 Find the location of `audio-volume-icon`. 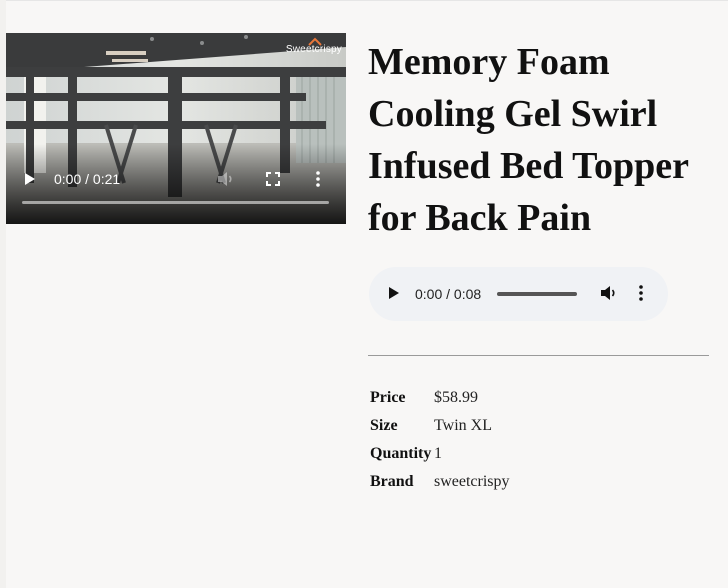

audio-volume-icon is located at coordinates (609, 295).